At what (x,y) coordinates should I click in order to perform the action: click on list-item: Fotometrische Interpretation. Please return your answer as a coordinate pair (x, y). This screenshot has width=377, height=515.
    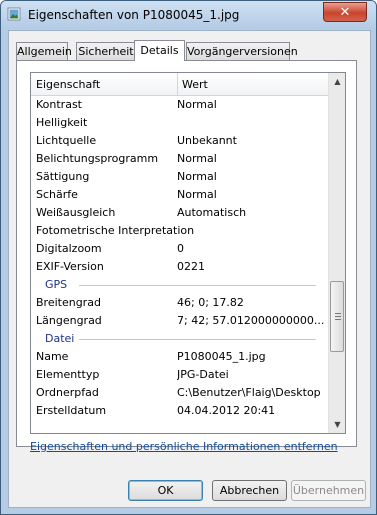
    Looking at the image, I should click on (179, 231).